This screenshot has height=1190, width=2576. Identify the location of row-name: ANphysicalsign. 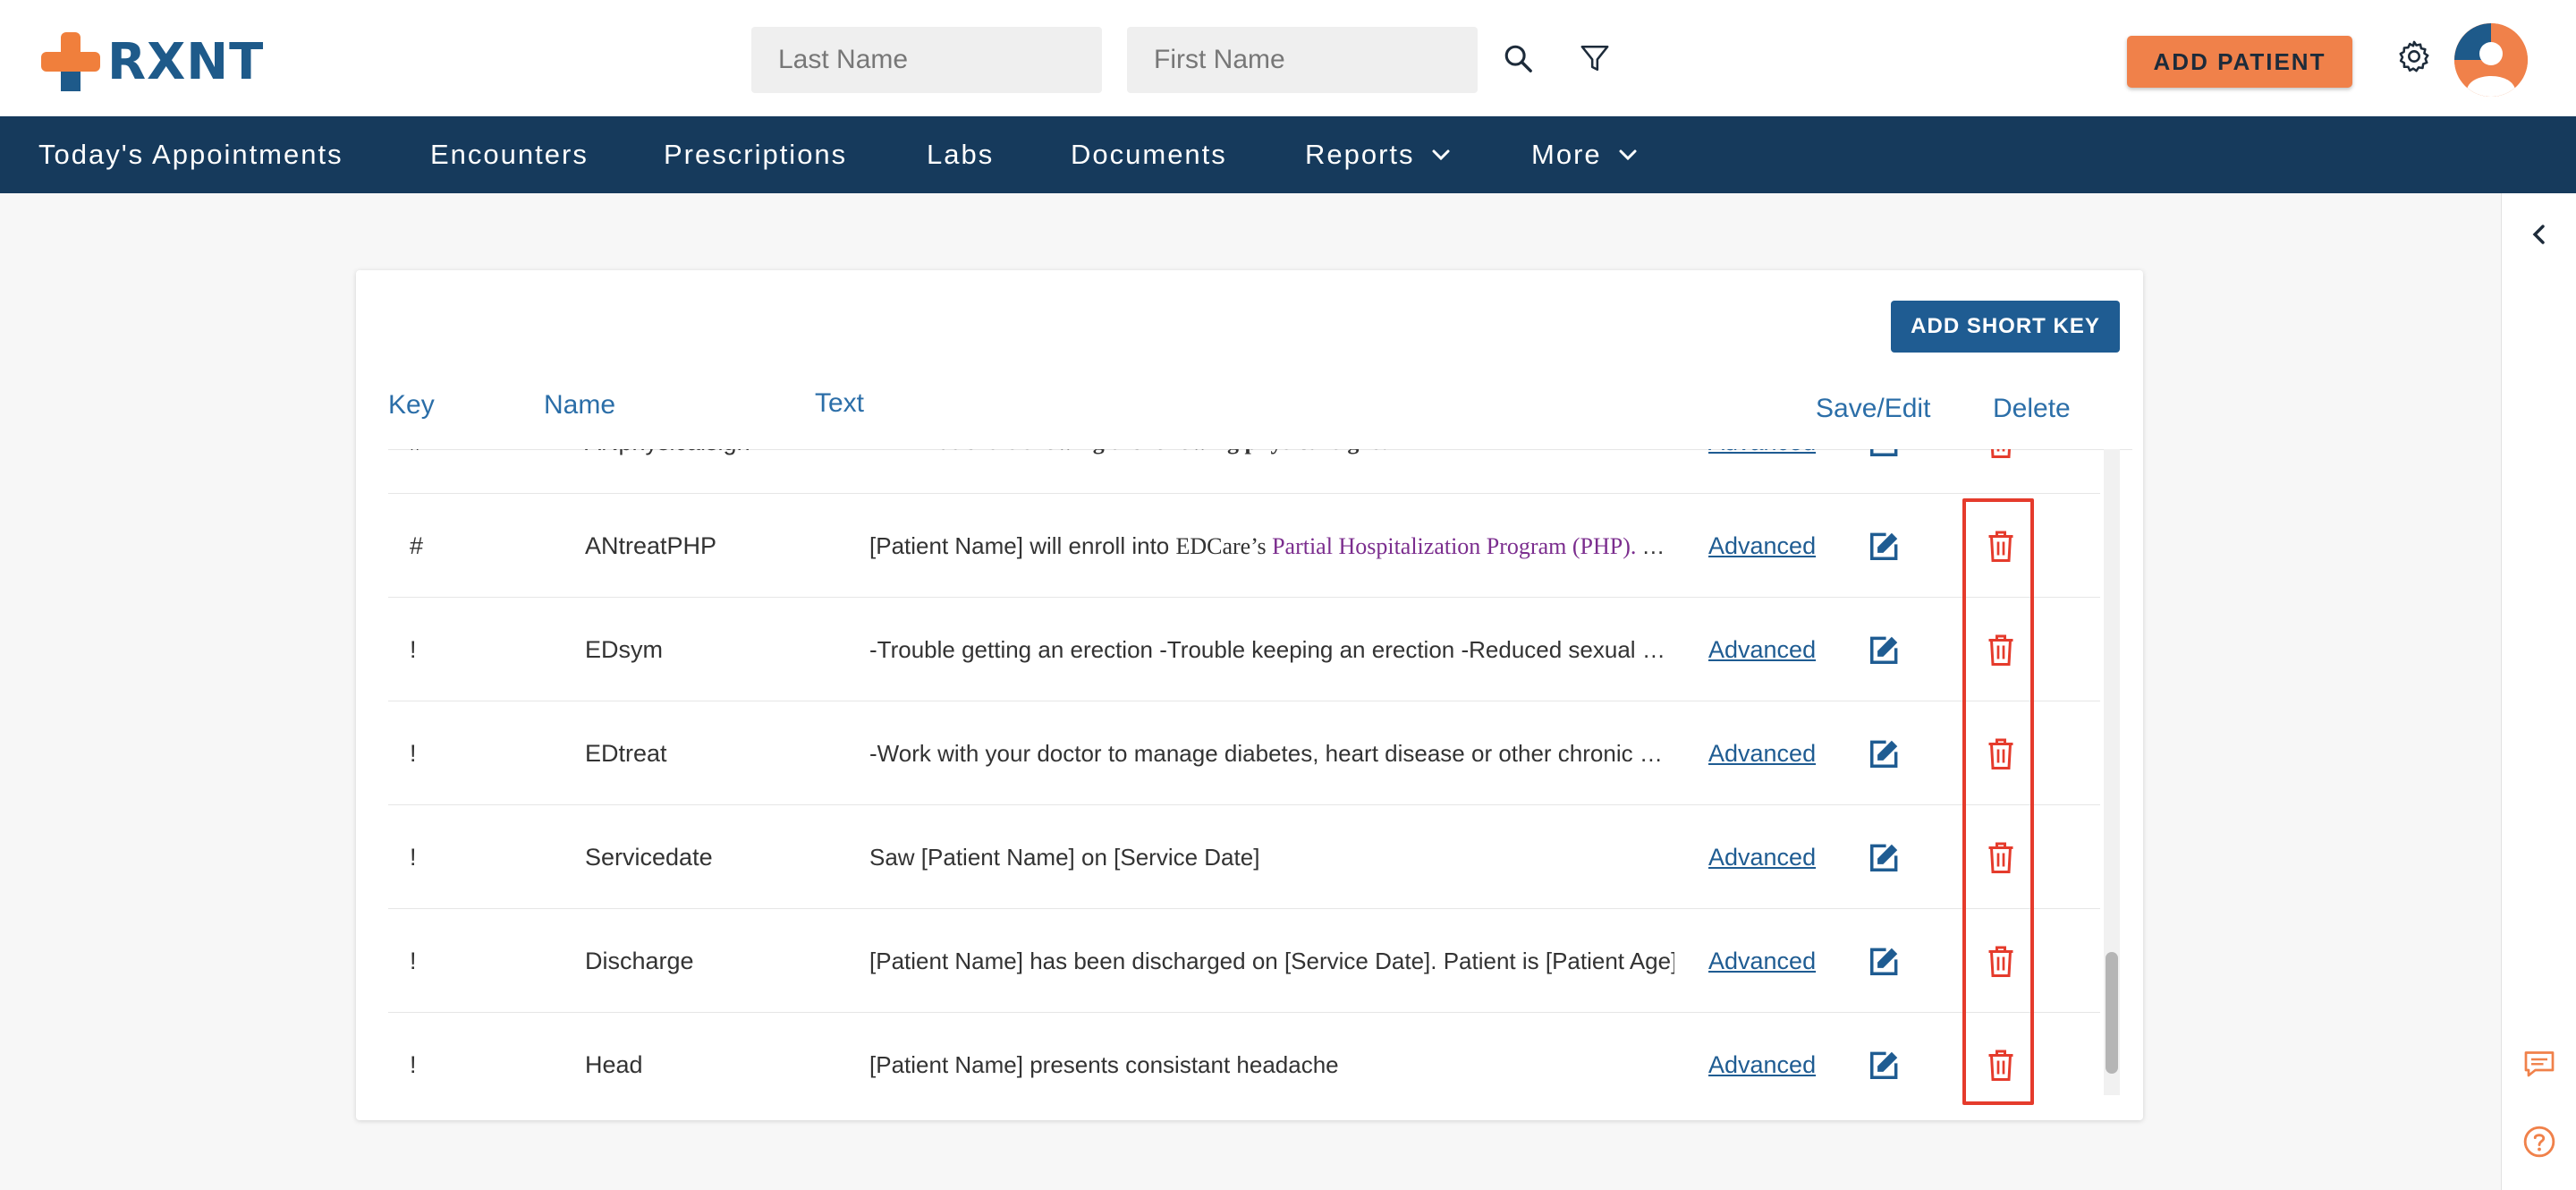
(719, 471).